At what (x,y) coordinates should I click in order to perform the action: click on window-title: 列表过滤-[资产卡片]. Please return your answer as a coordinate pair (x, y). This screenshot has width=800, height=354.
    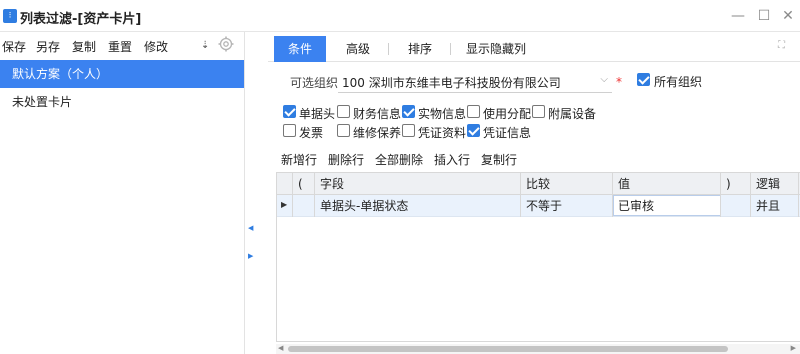
    Looking at the image, I should click on (81, 19).